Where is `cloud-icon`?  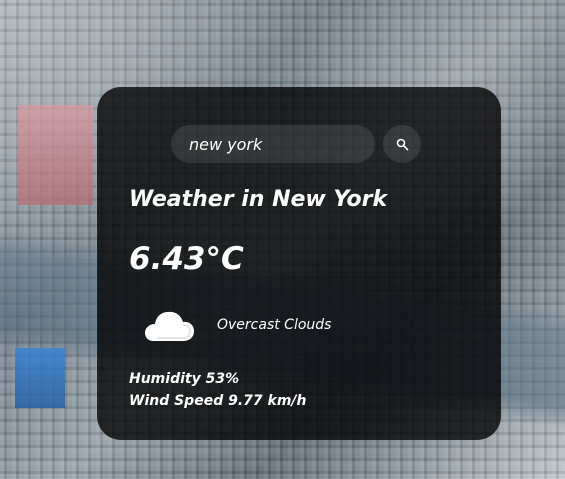 cloud-icon is located at coordinates (168, 327).